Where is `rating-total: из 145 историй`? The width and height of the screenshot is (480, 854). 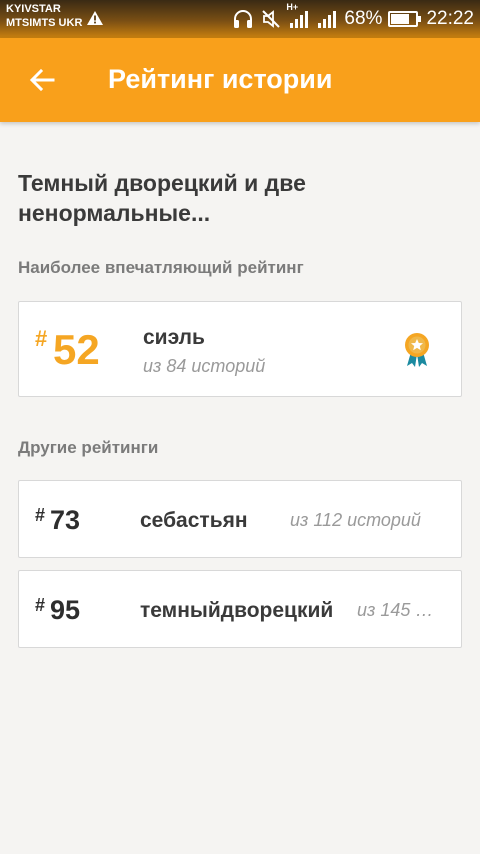 rating-total: из 145 историй is located at coordinates (397, 610).